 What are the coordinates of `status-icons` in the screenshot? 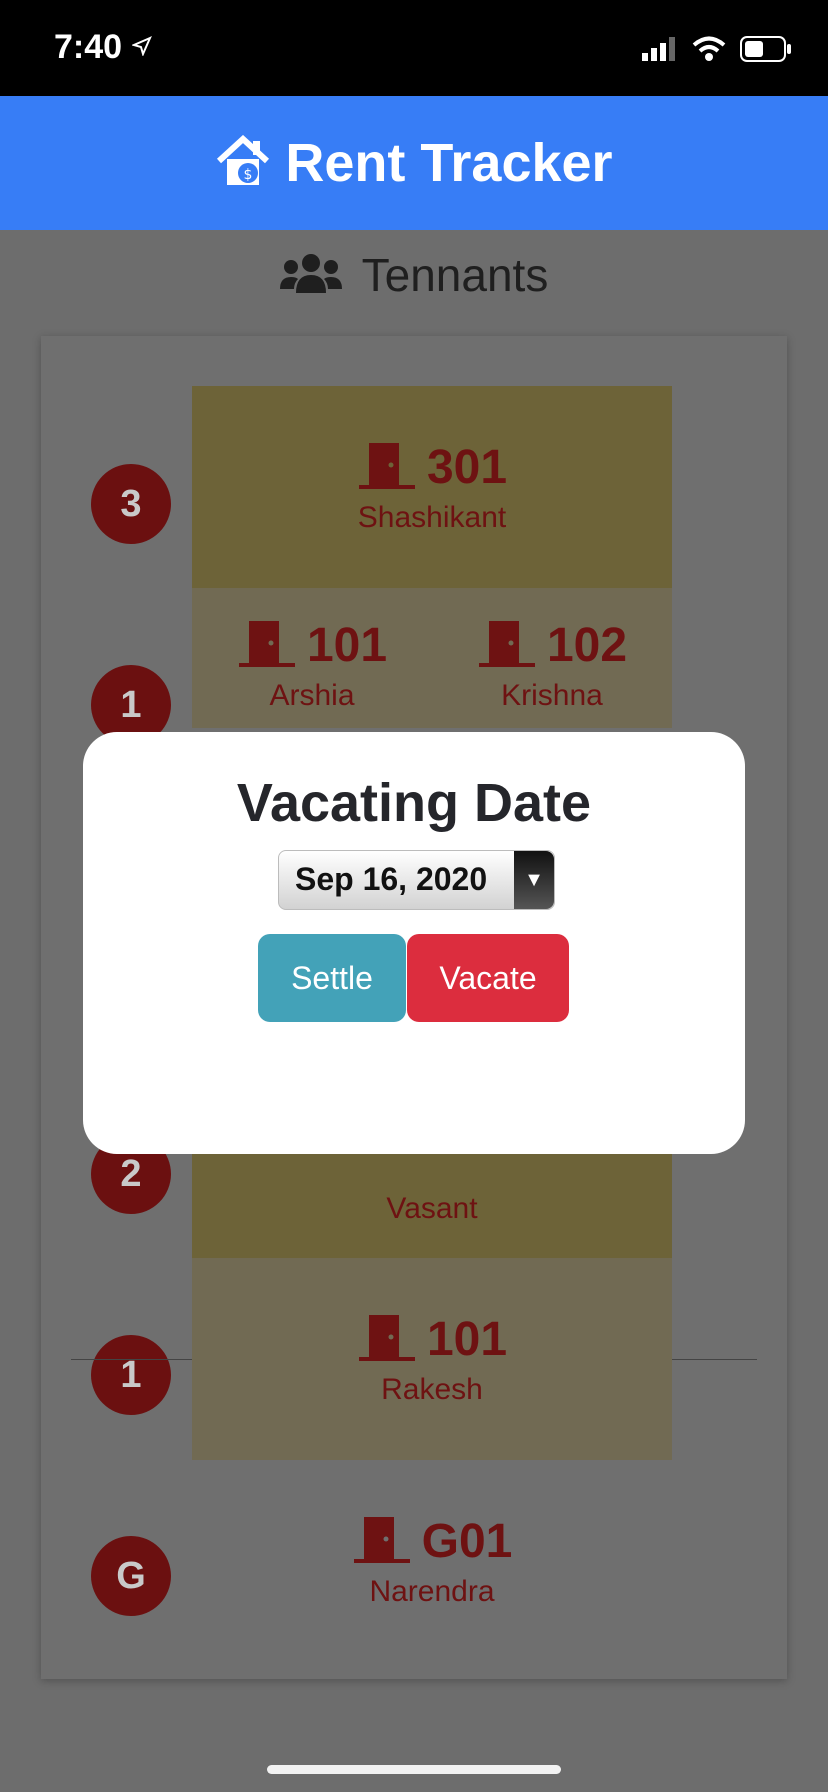 It's located at (717, 51).